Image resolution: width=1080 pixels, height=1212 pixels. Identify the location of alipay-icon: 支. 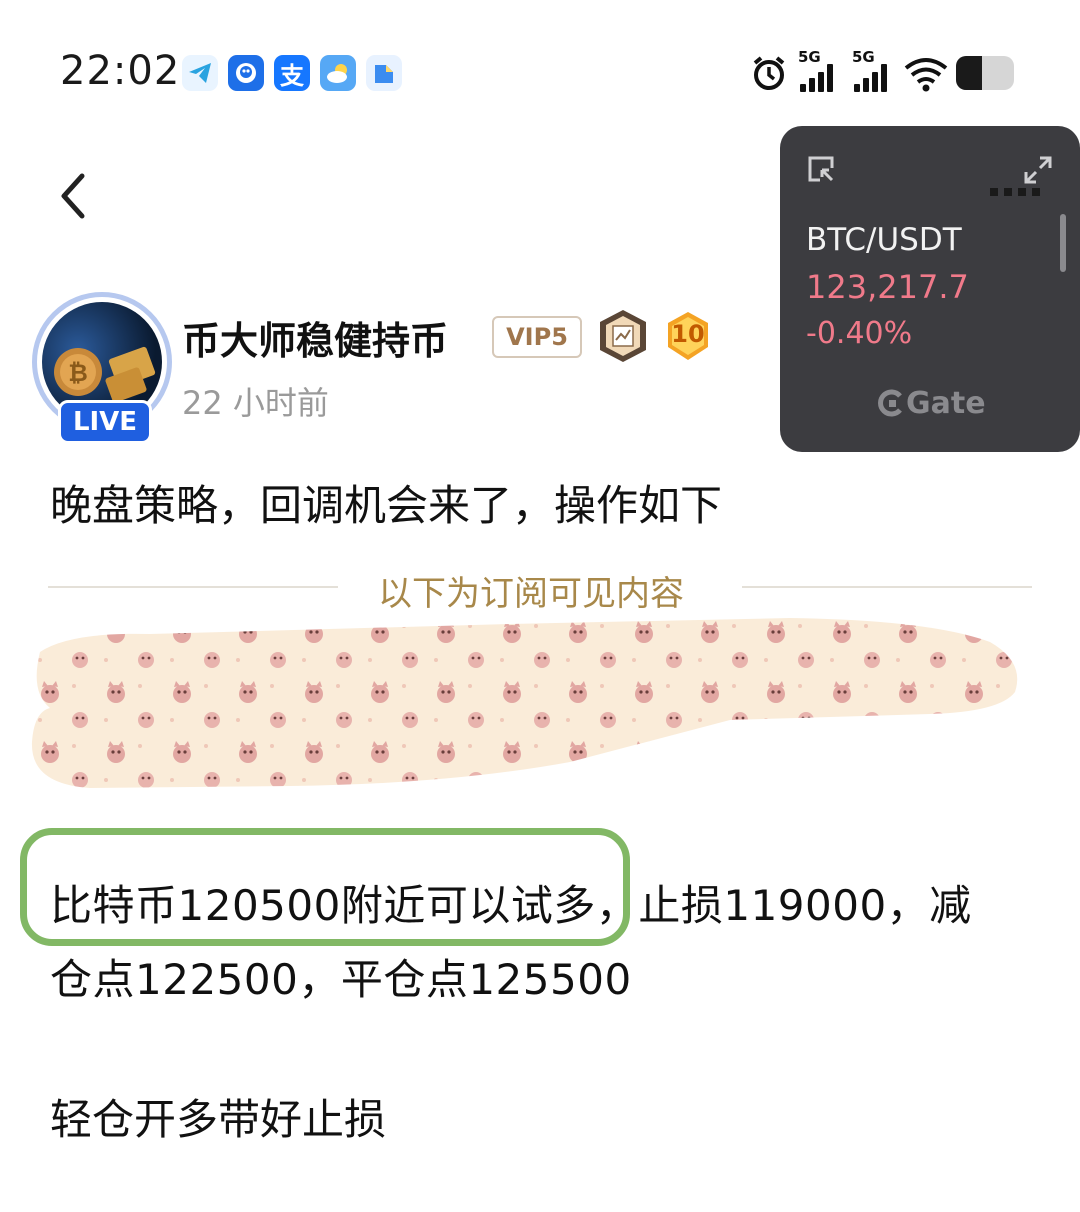
(292, 73).